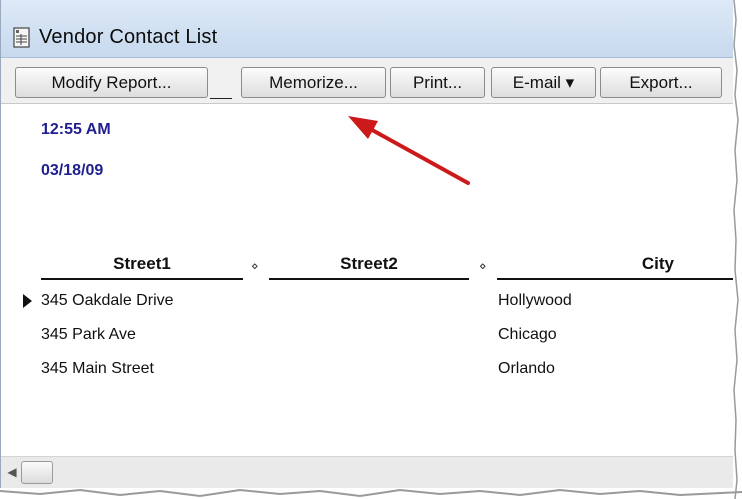 The width and height of the screenshot is (742, 499). What do you see at coordinates (543, 82) in the screenshot?
I see `email-dropdown-button: E-mail ▾` at bounding box center [543, 82].